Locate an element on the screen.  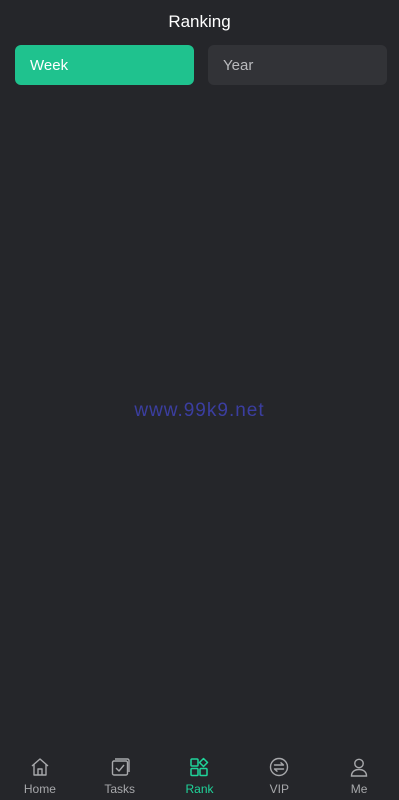
nav-label-home: Home is located at coordinates (39, 789).